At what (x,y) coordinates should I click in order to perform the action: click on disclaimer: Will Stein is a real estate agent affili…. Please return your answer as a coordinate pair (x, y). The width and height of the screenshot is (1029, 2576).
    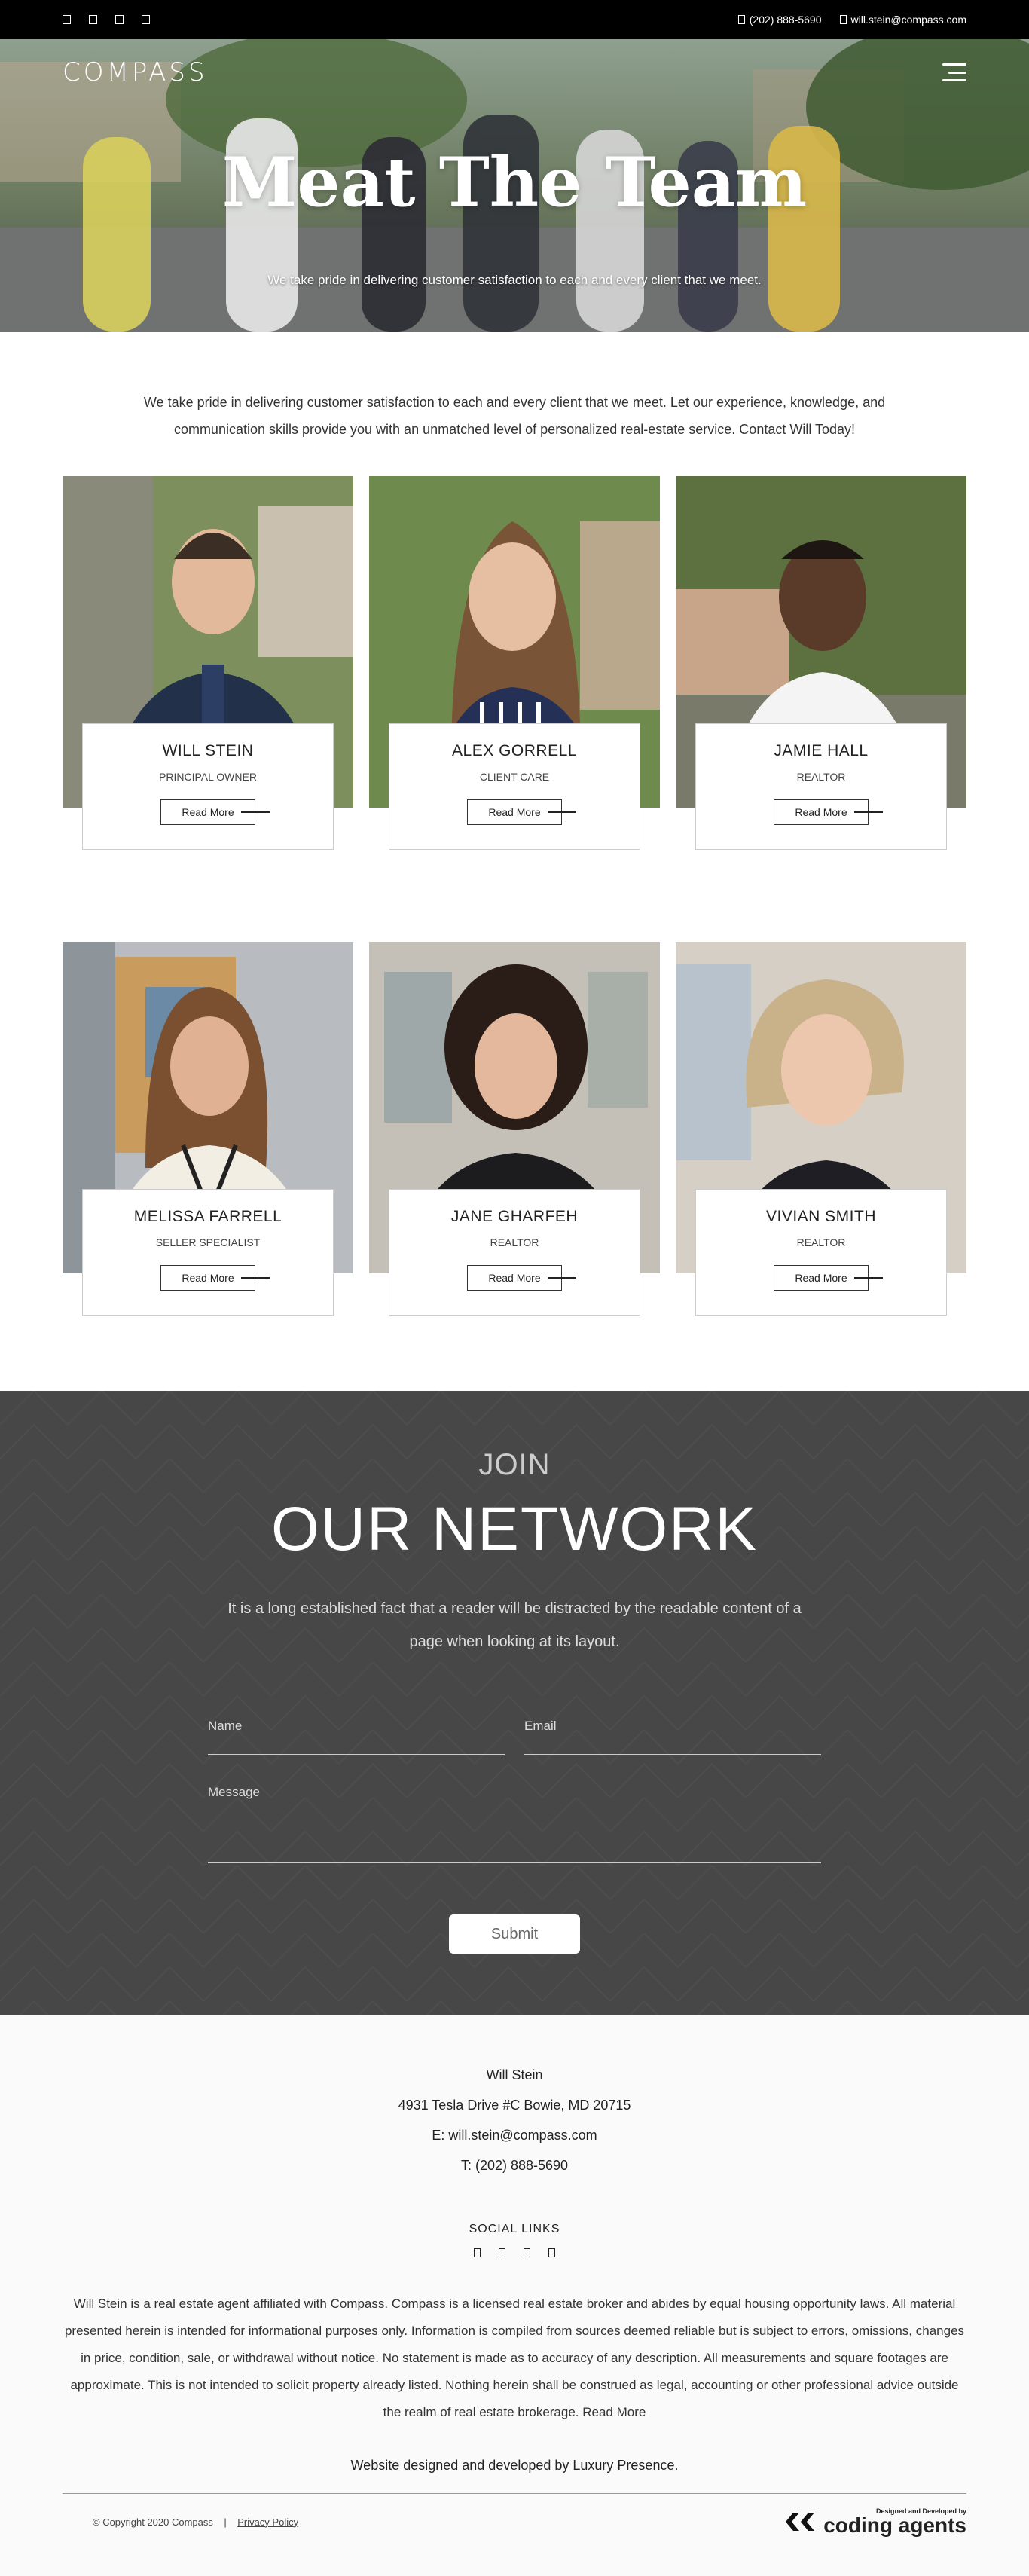
    Looking at the image, I should click on (514, 2357).